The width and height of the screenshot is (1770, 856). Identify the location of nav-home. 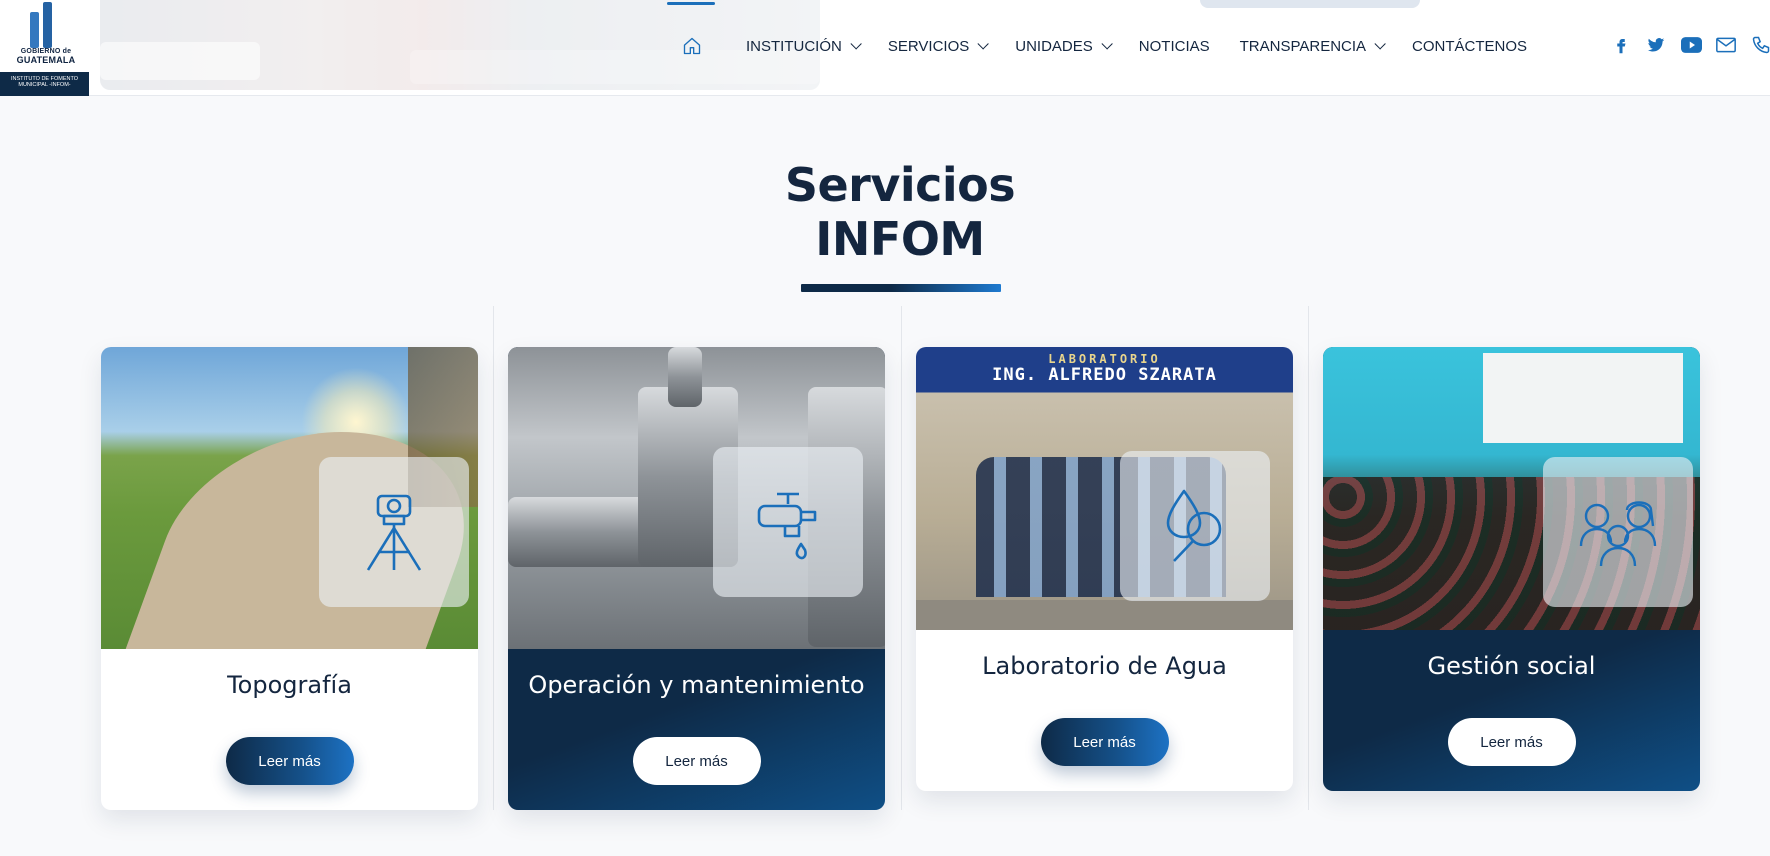
(692, 29).